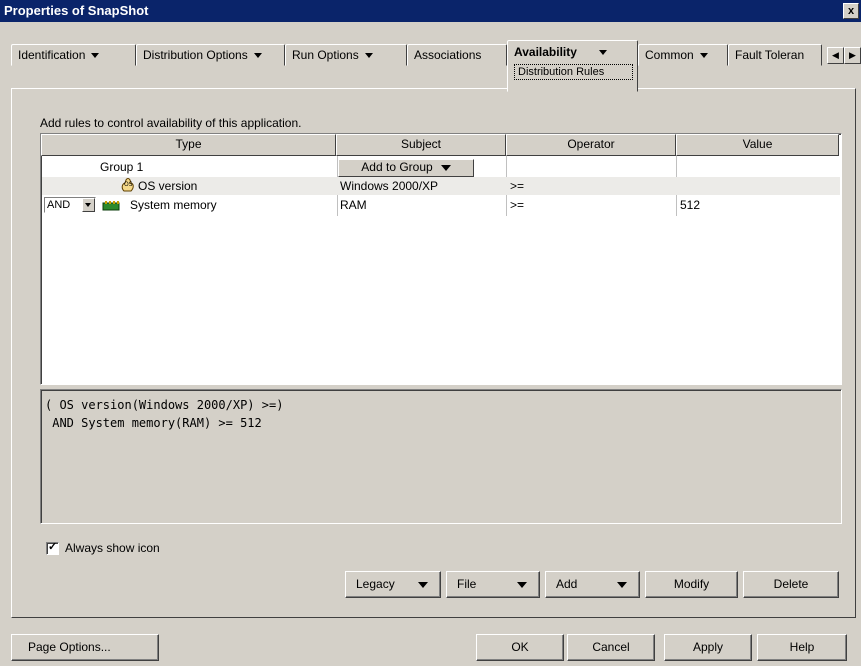  What do you see at coordinates (153, 423) in the screenshot?
I see `expression-line: AND System memory(RAM) >= 512` at bounding box center [153, 423].